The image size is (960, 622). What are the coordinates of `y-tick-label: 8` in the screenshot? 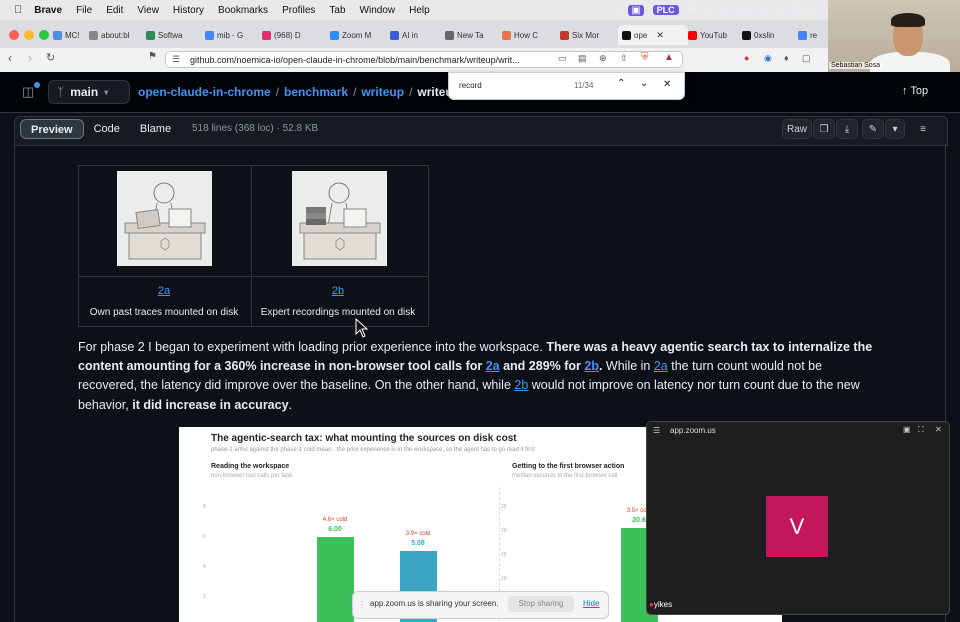 It's located at (204, 507).